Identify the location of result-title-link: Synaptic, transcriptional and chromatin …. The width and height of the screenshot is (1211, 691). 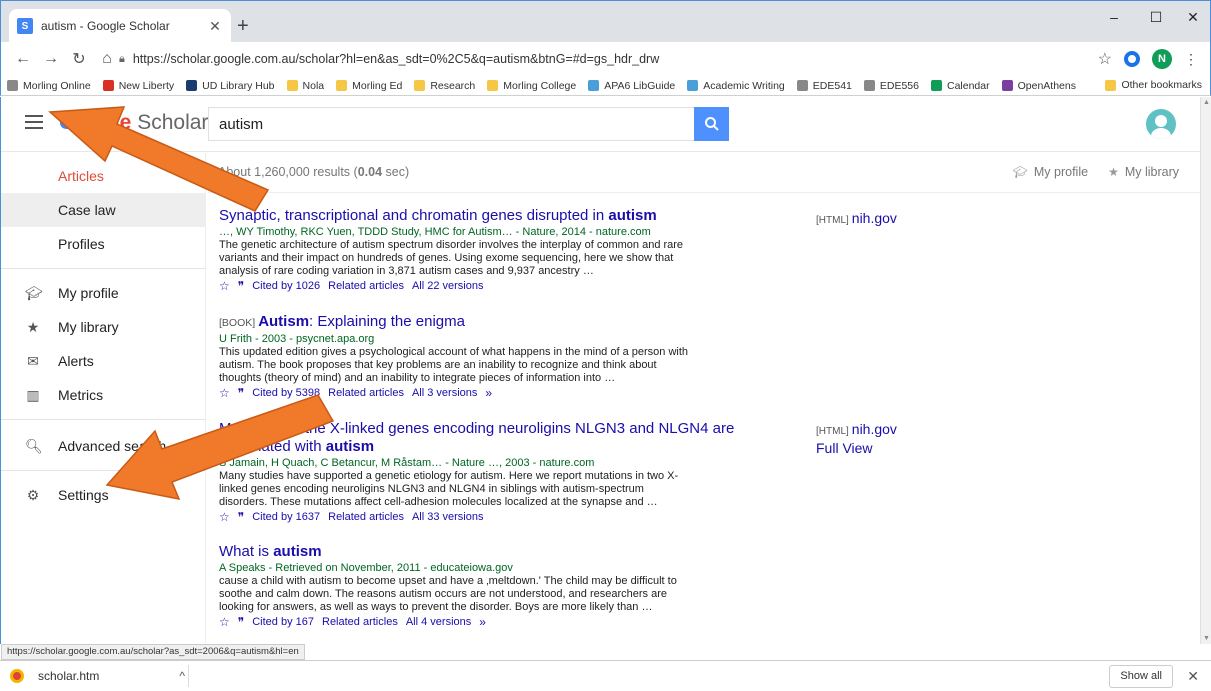
(454, 216).